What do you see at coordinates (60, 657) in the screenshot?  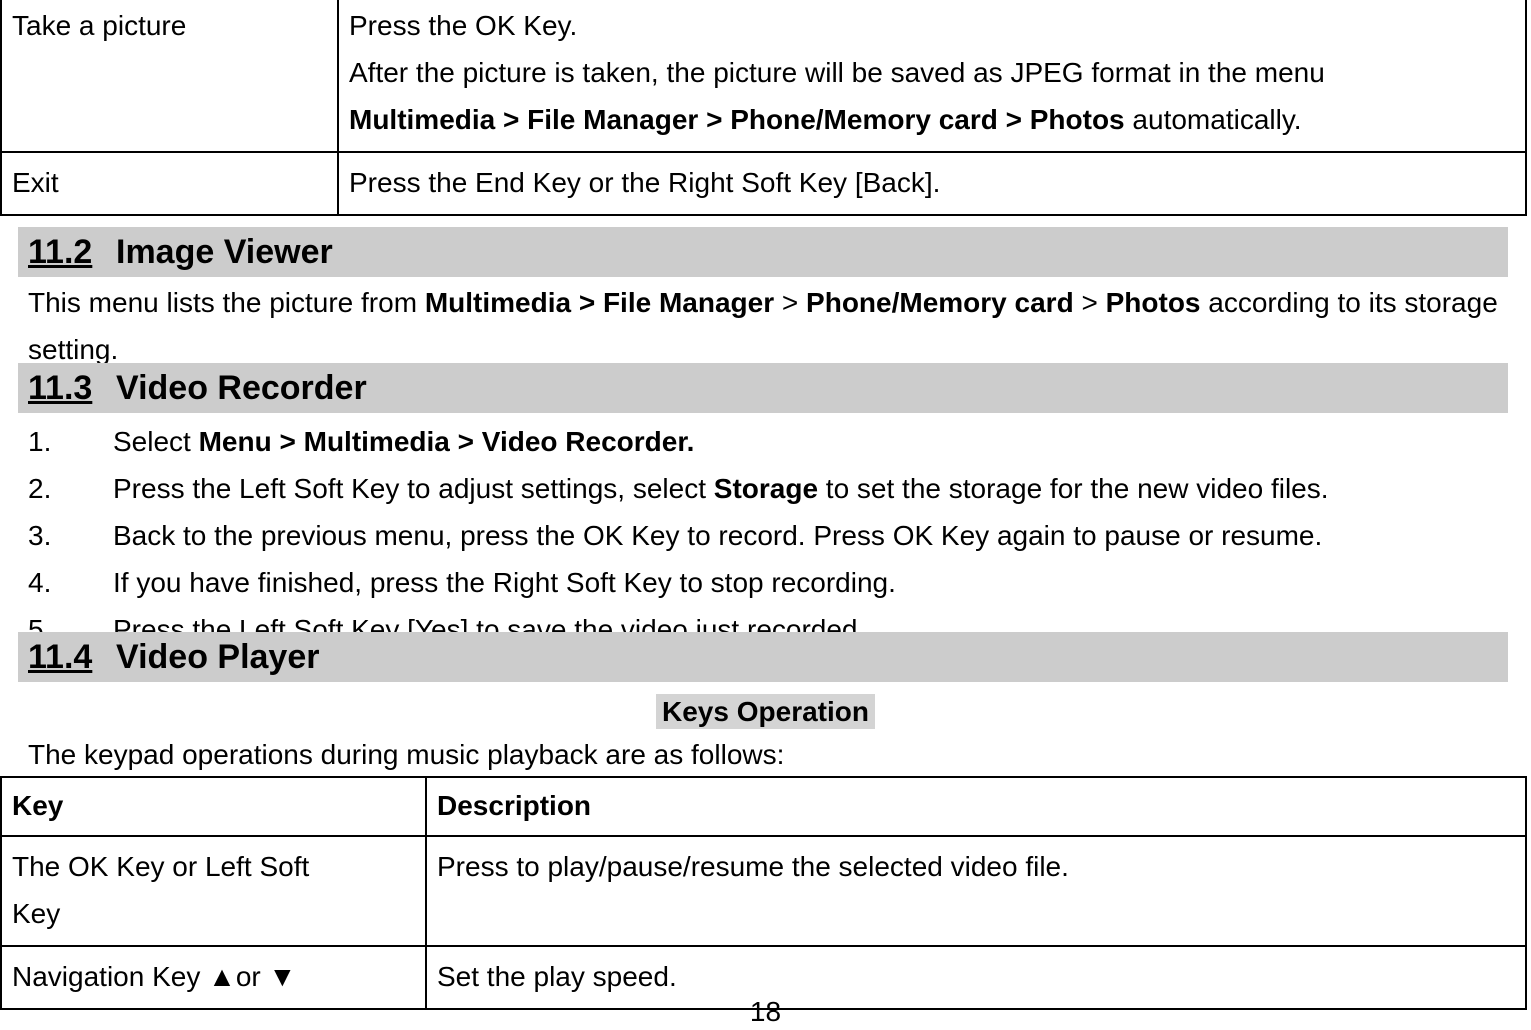 I see `heading-11-4-number: 11.4` at bounding box center [60, 657].